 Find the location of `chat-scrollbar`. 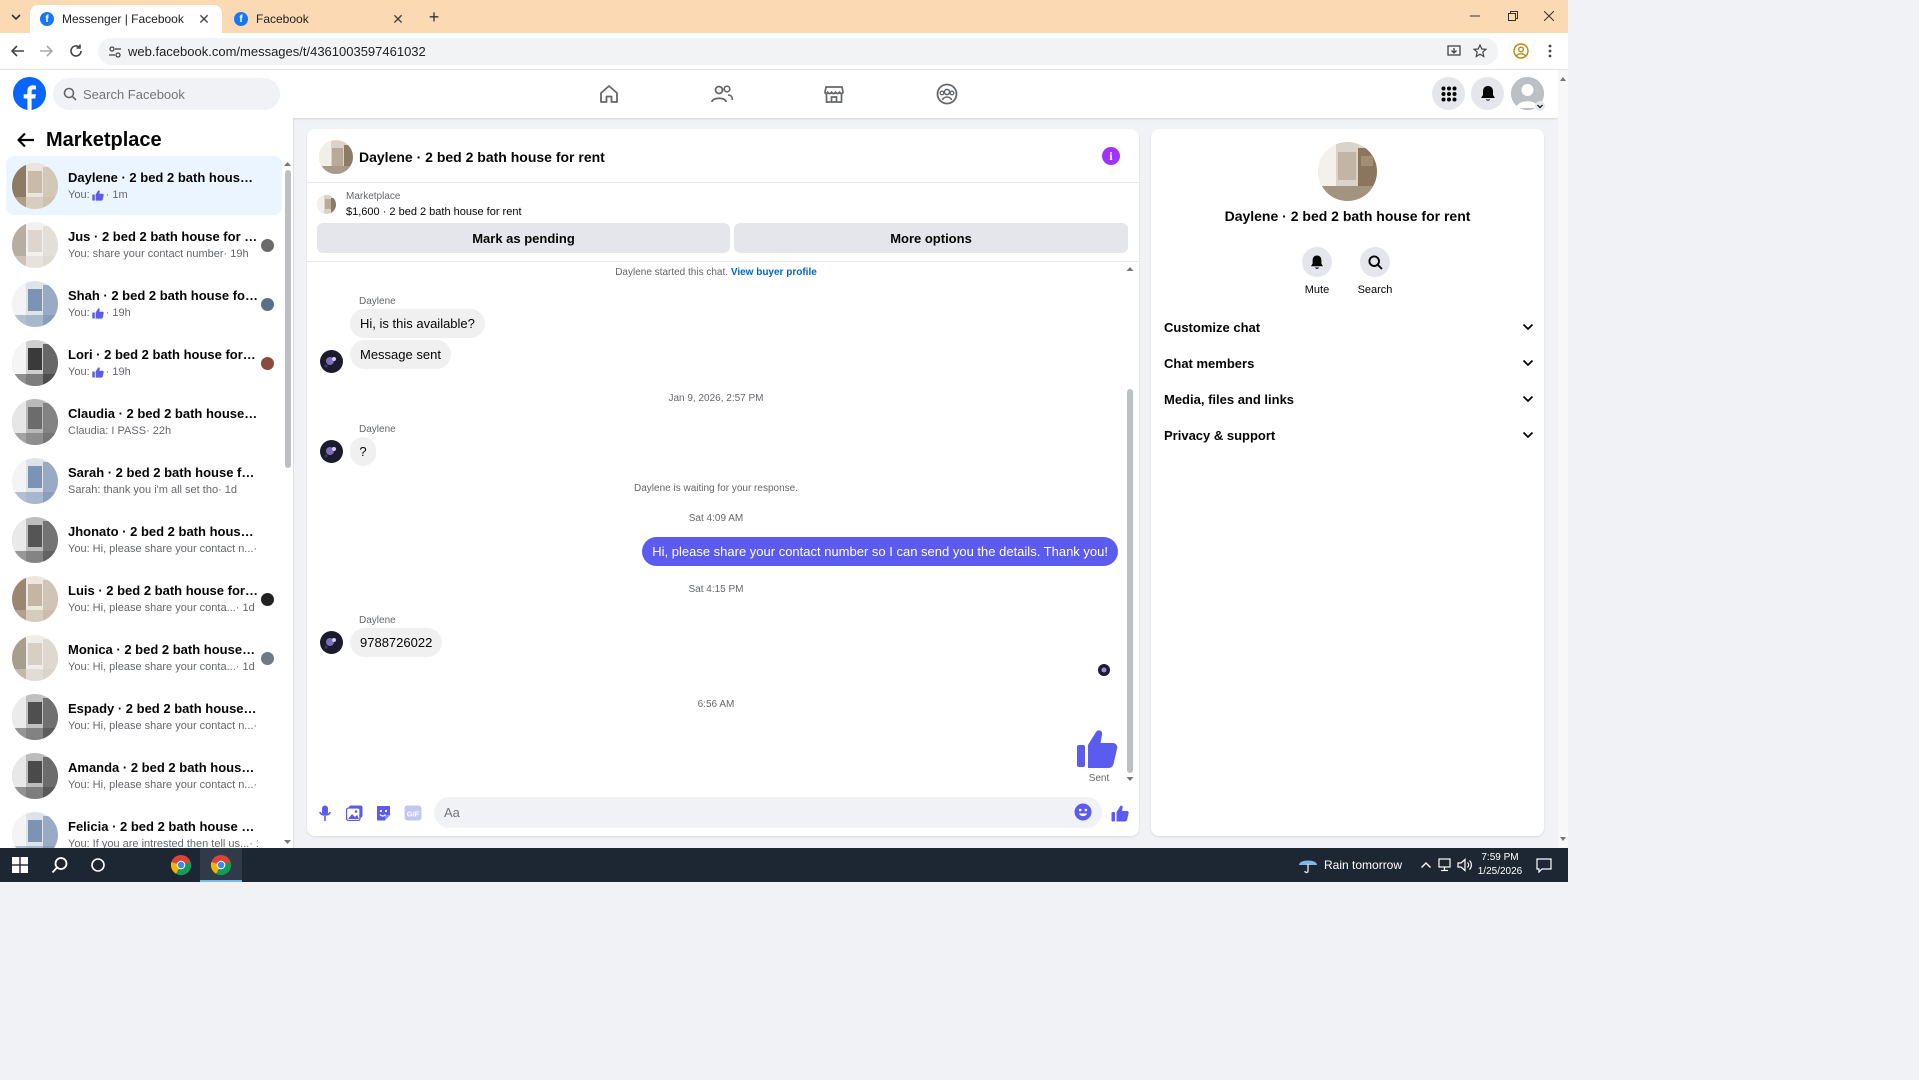

chat-scrollbar is located at coordinates (1130, 523).